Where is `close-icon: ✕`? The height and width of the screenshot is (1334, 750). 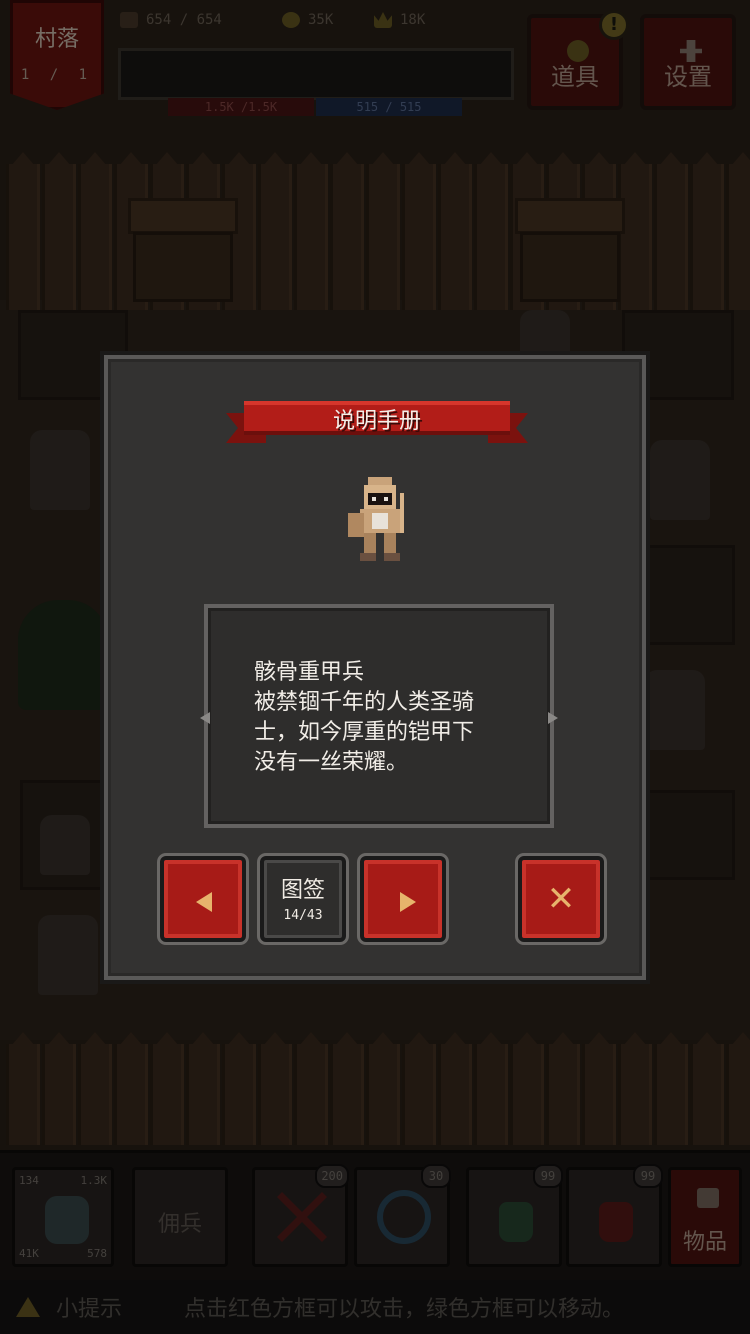 close-icon: ✕ is located at coordinates (561, 899).